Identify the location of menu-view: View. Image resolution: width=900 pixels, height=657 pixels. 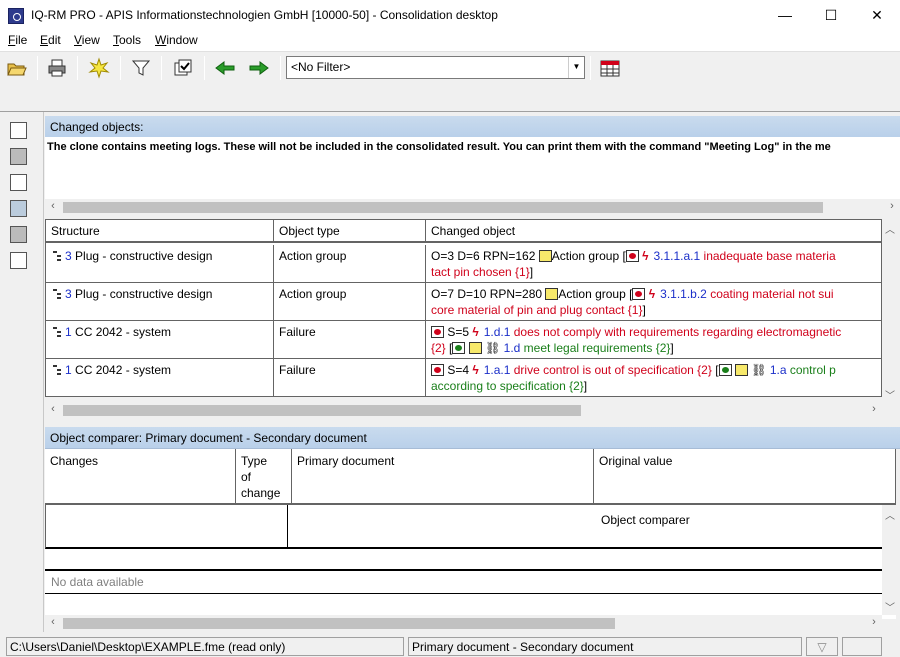
(87, 40).